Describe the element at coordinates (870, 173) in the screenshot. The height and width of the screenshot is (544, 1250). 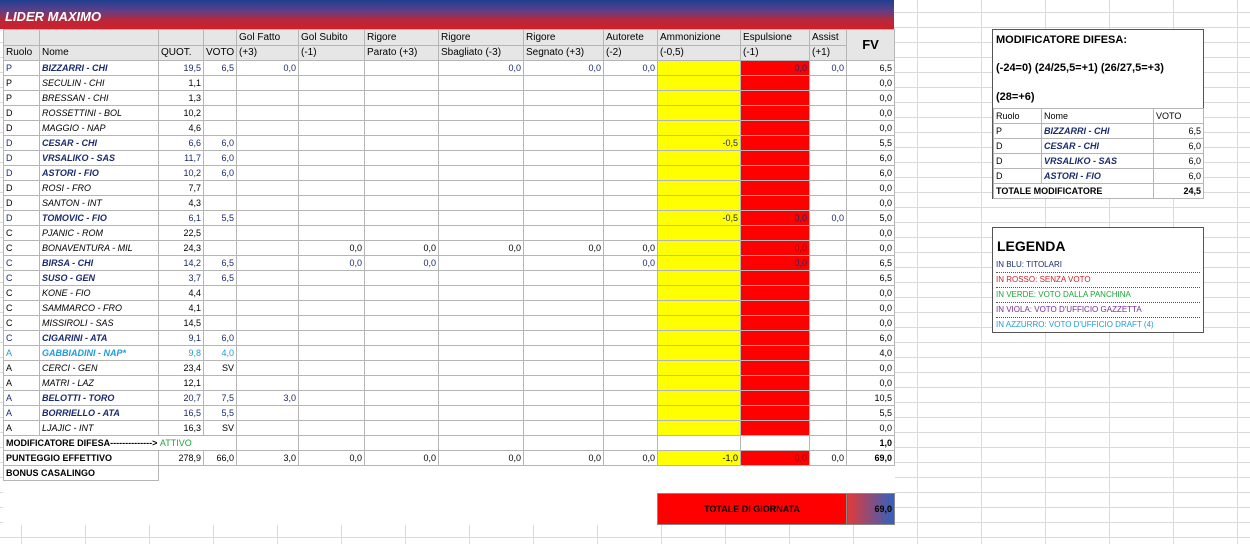
I see `player-fv: 6,0` at that location.